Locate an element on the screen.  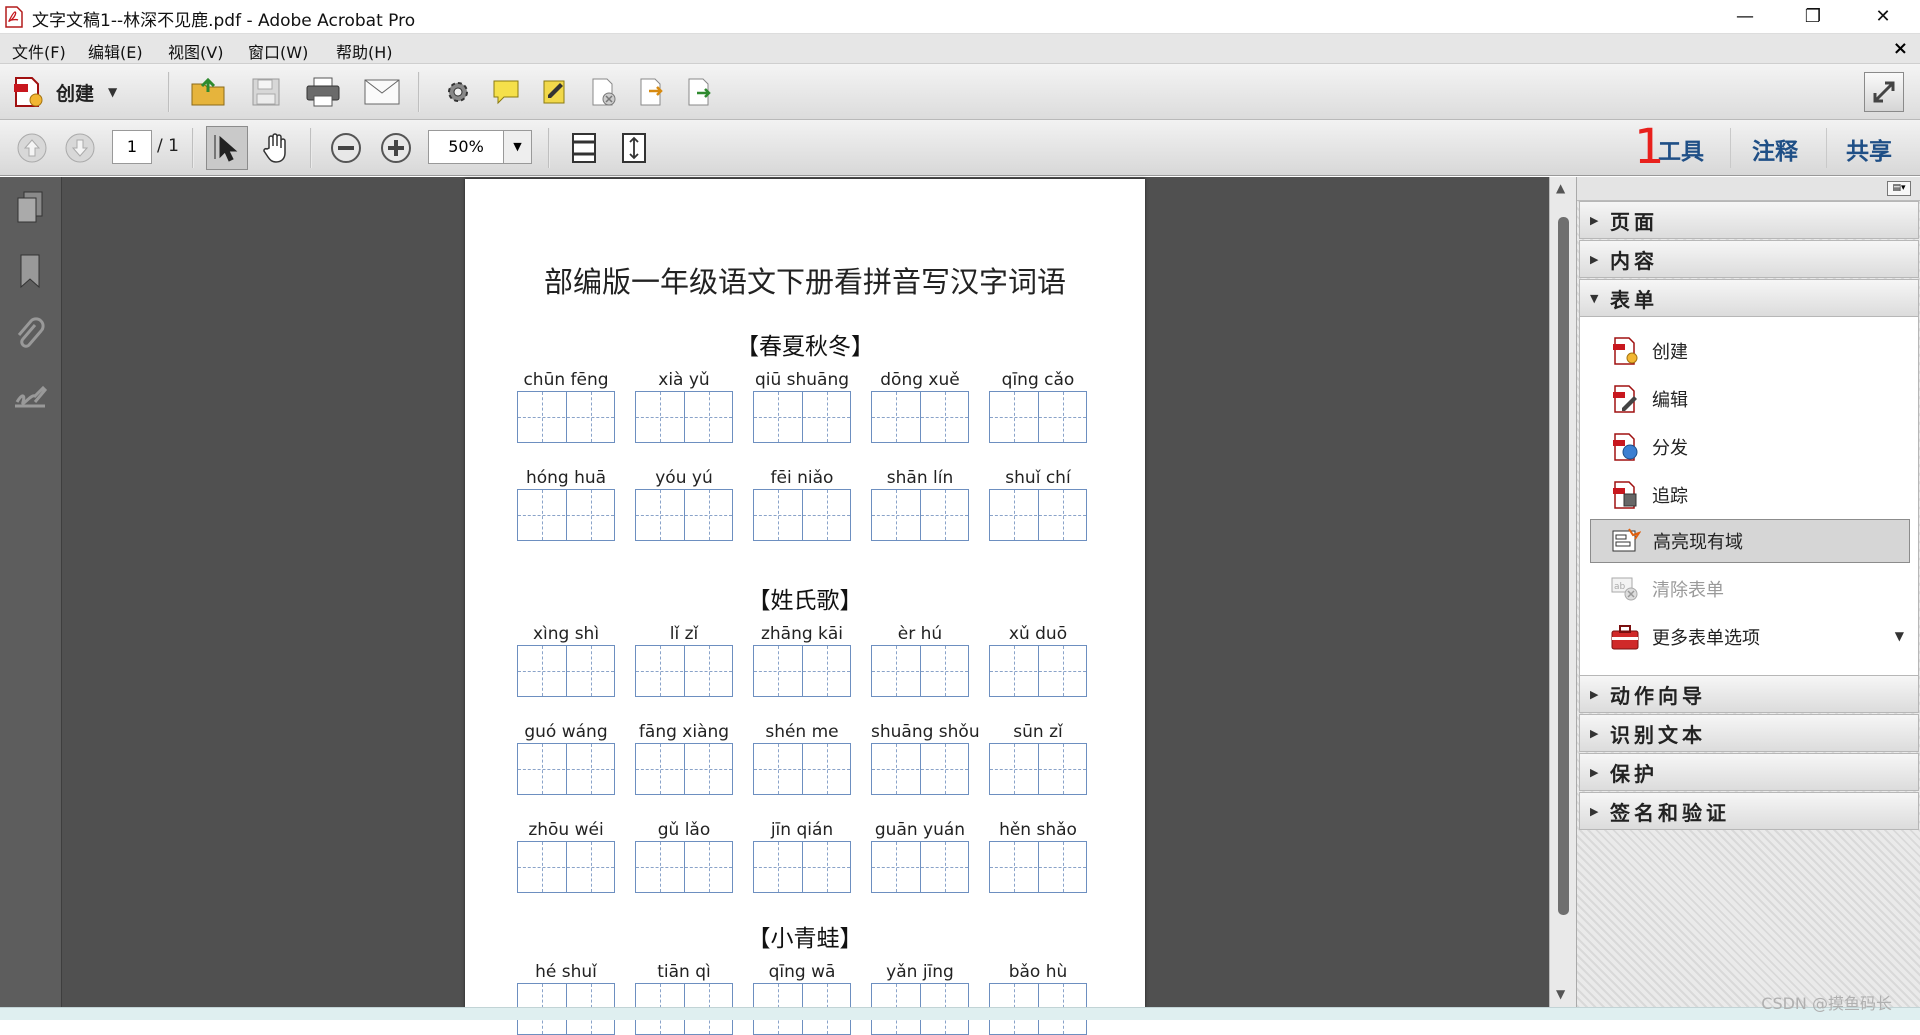
signatures-icon is located at coordinates (30, 399).